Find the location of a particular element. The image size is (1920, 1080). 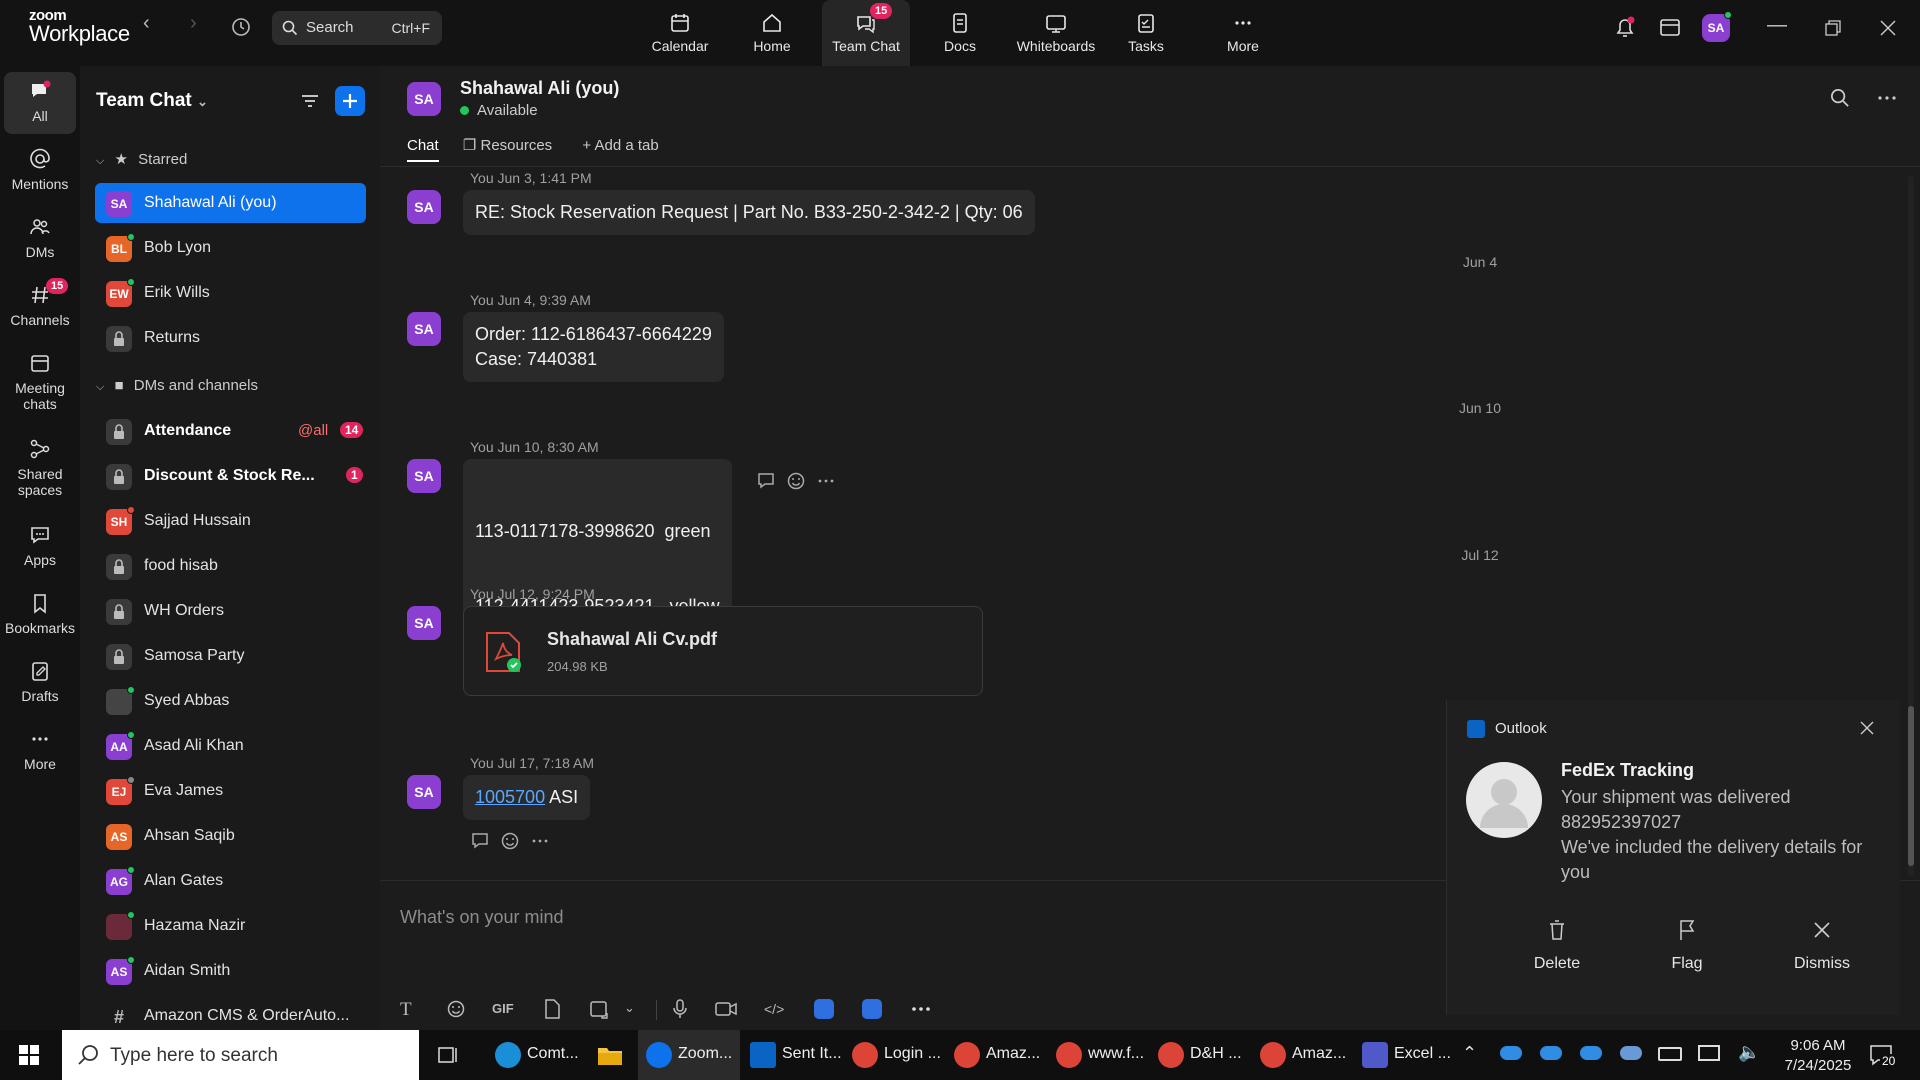

rail-all: All is located at coordinates (40, 103).